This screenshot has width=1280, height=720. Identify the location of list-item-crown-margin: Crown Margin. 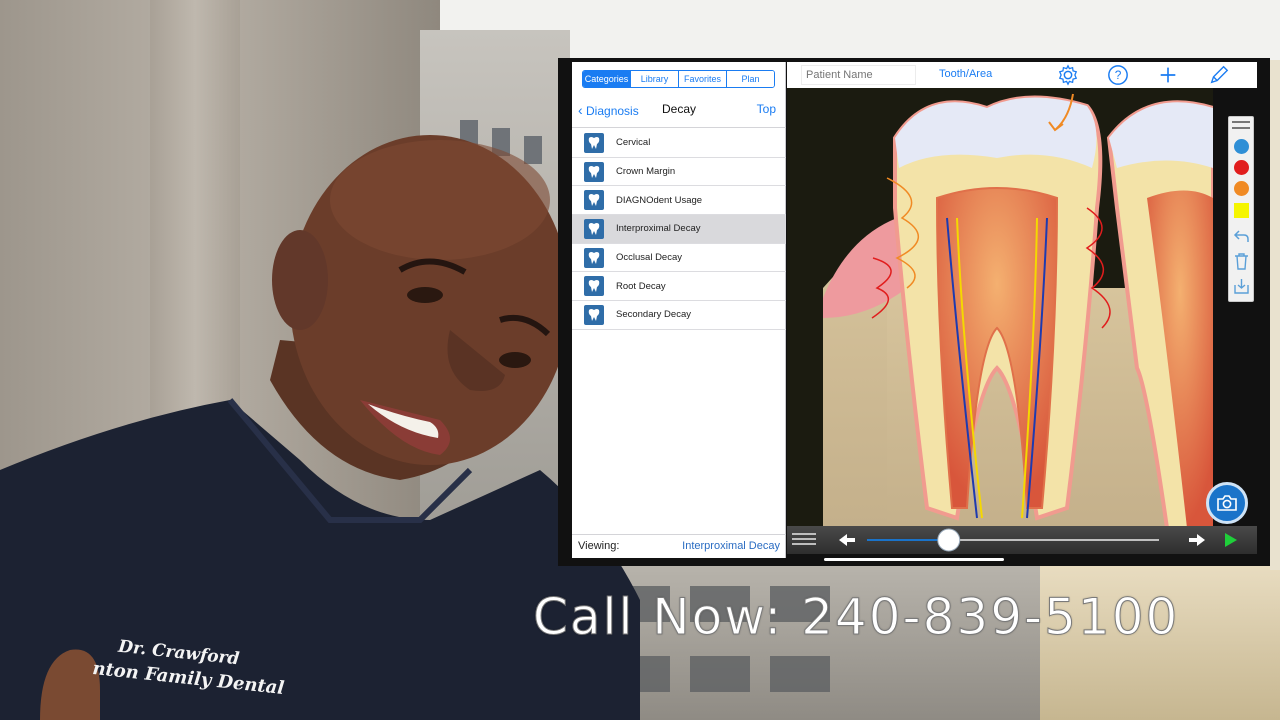
(679, 172).